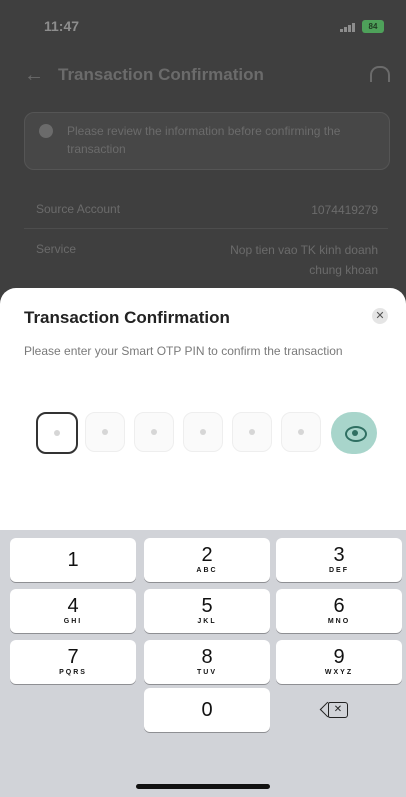 This screenshot has height=797, width=406. I want to click on key-digit: 8, so click(207, 657).